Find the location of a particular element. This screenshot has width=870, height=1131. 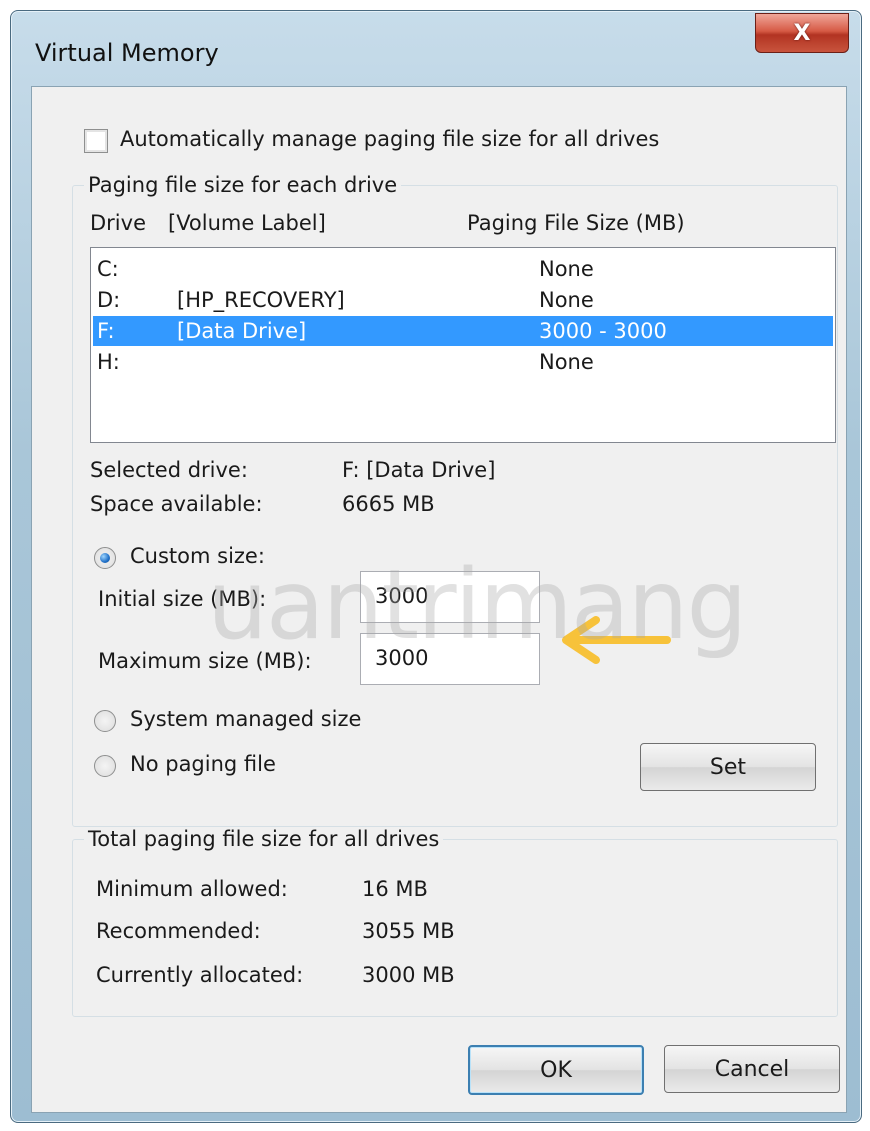

drive-row-h: H: None is located at coordinates (463, 362).